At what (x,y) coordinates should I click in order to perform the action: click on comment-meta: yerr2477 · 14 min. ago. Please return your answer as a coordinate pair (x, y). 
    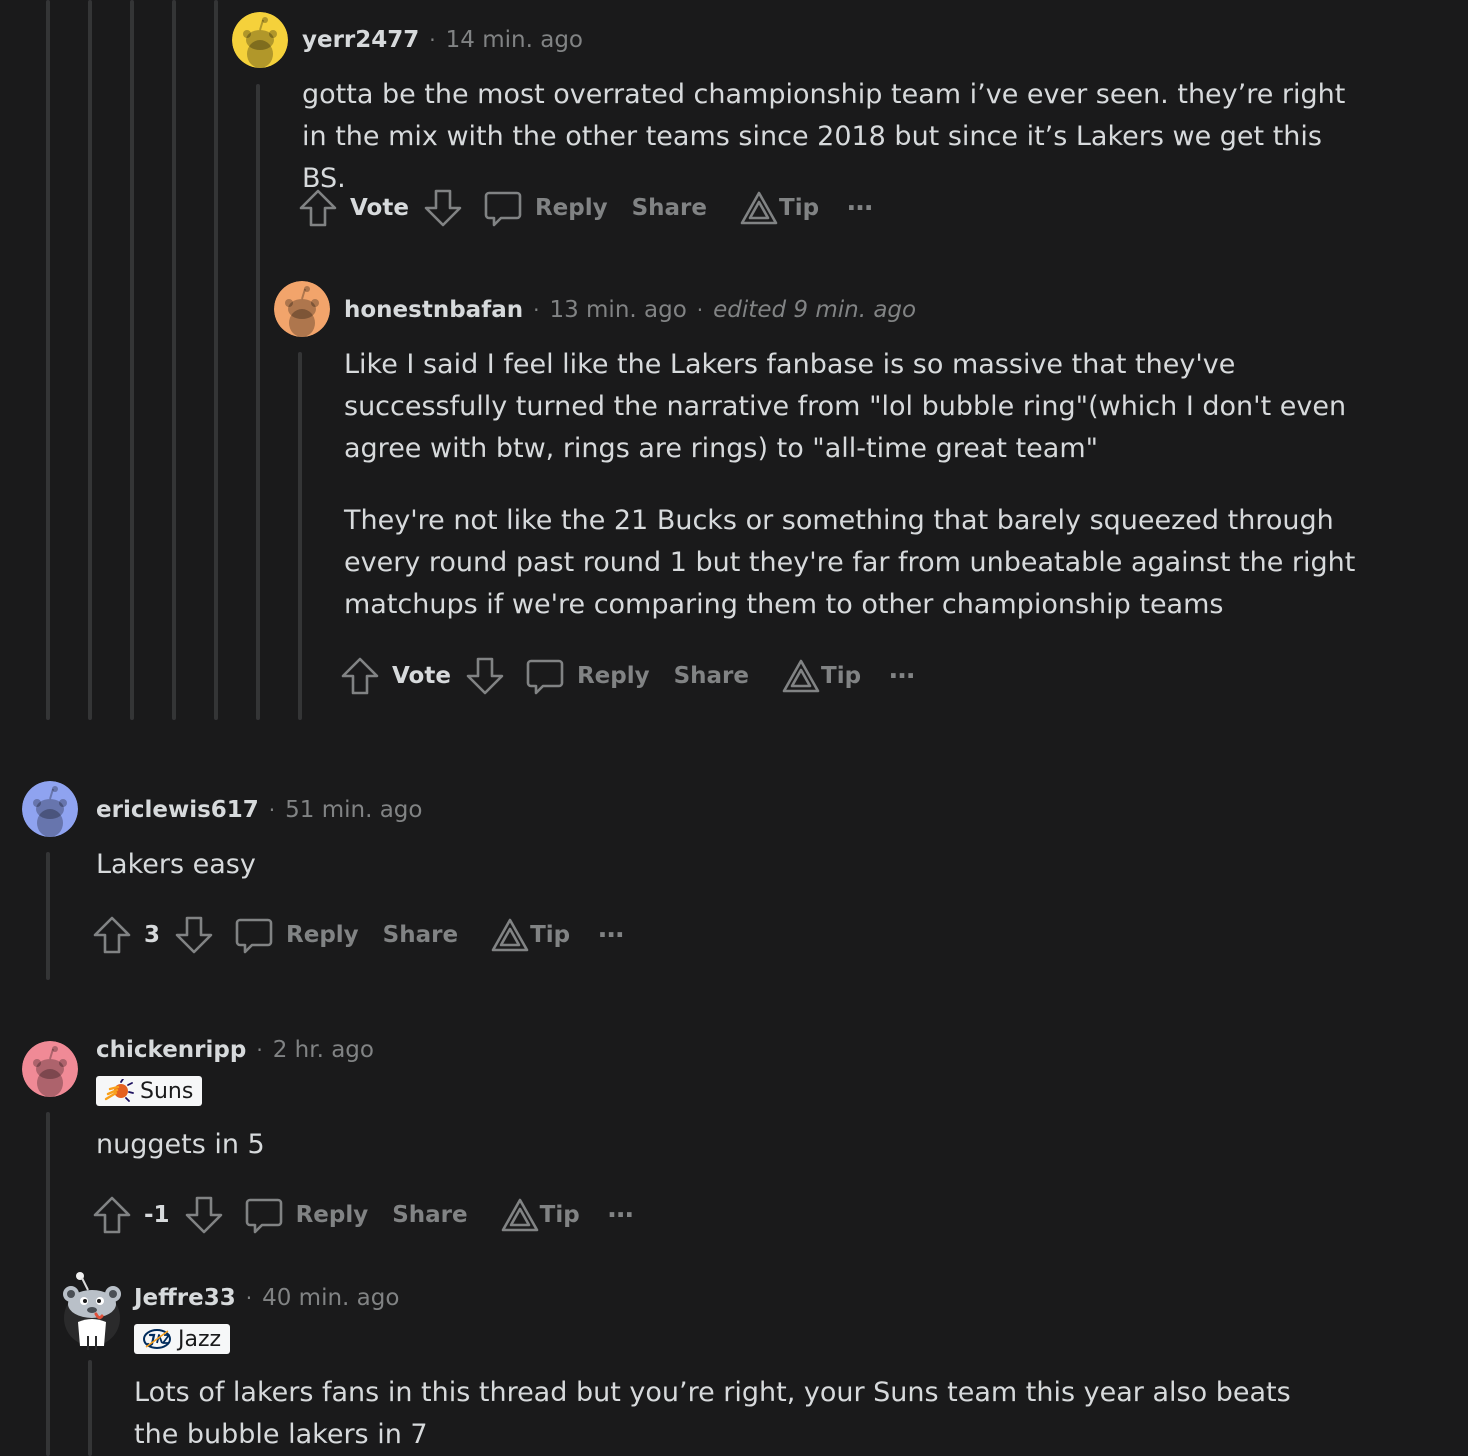
    Looking at the image, I should click on (442, 40).